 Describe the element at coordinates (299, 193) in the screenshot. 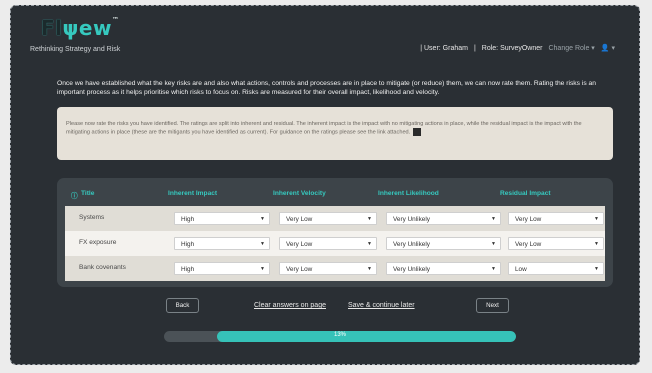

I see `header-inherent-velocity: Inherent Velocity` at that location.